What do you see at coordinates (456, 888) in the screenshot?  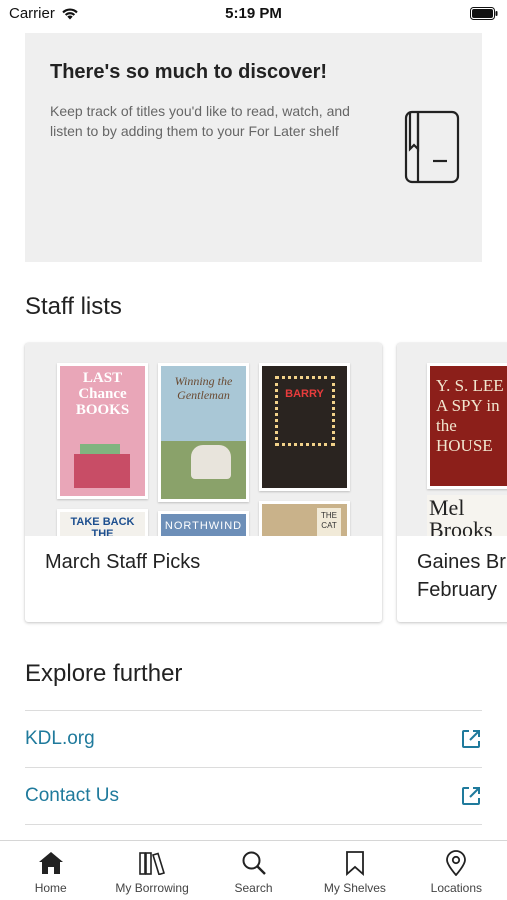 I see `tab-label: Locations` at bounding box center [456, 888].